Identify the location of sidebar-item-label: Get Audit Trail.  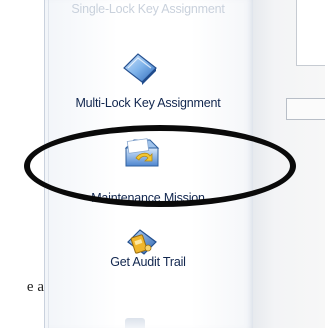
(148, 262).